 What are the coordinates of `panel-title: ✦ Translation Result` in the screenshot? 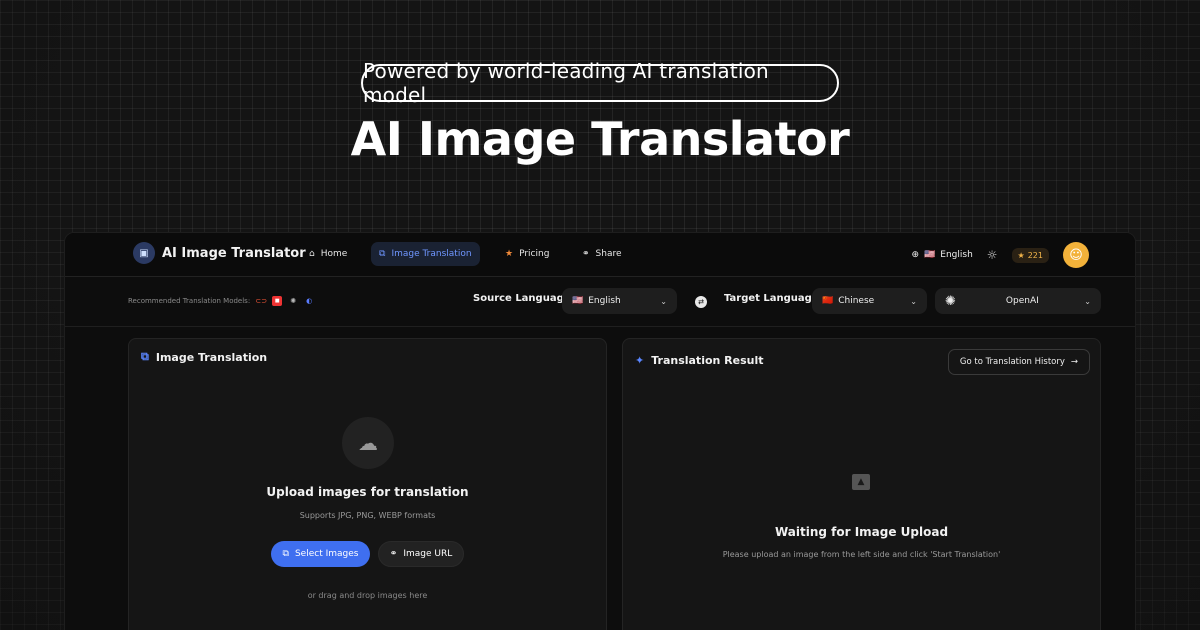 It's located at (699, 360).